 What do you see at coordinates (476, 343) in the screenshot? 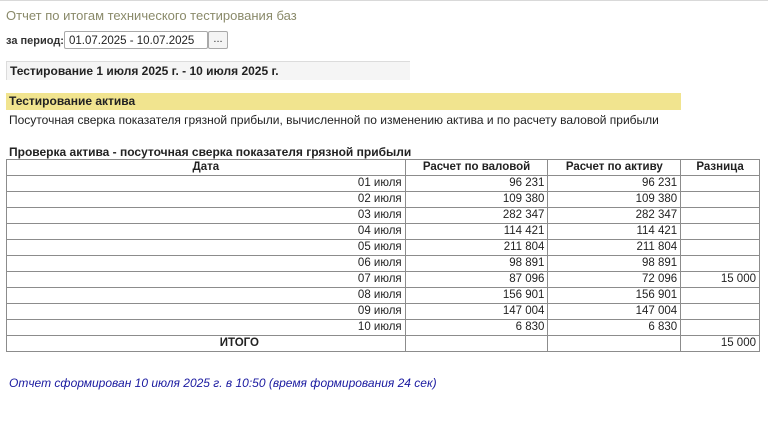
I see `total-gross` at bounding box center [476, 343].